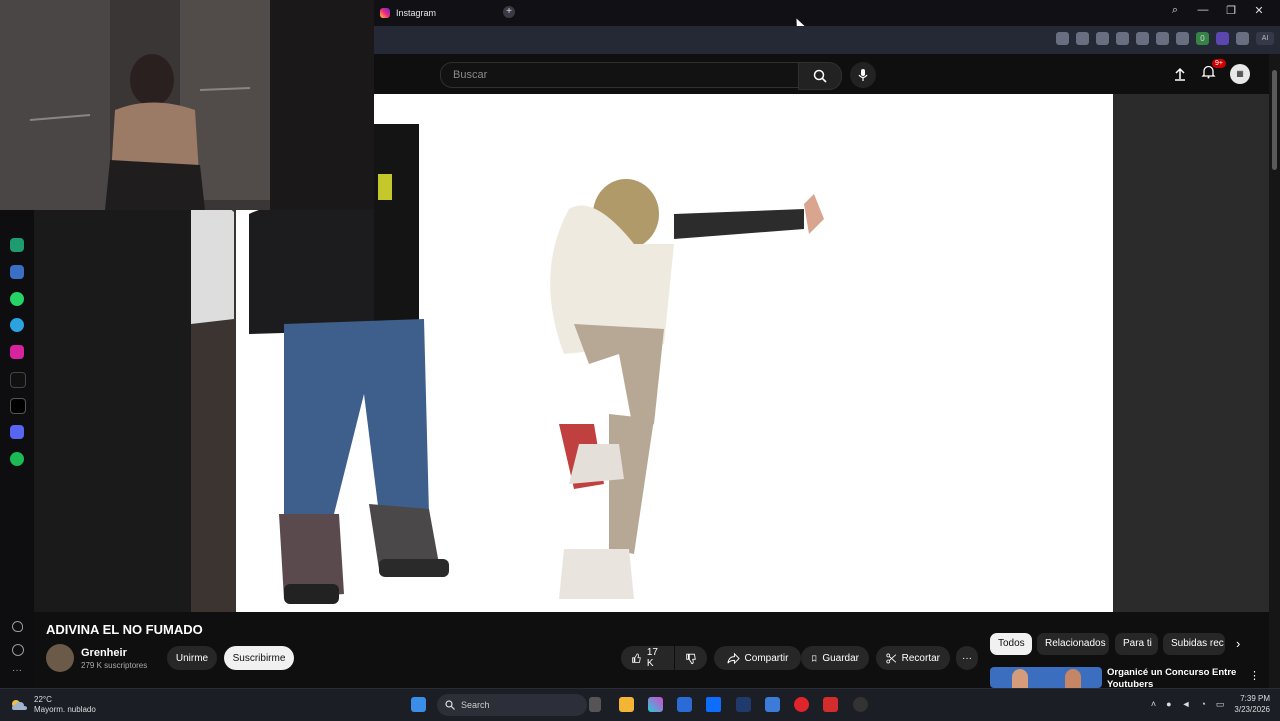  What do you see at coordinates (43, 699) in the screenshot?
I see `temperature: 22°C` at bounding box center [43, 699].